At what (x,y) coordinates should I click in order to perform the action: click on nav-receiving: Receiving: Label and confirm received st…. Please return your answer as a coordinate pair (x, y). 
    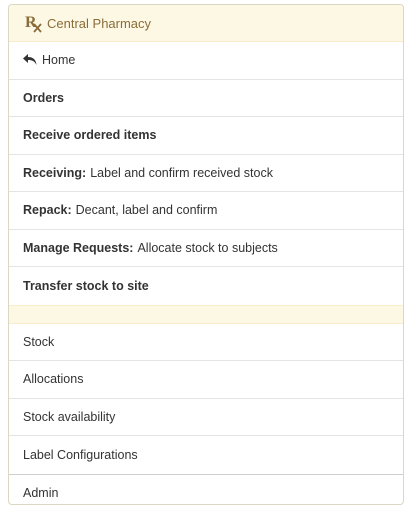
    Looking at the image, I should click on (206, 173).